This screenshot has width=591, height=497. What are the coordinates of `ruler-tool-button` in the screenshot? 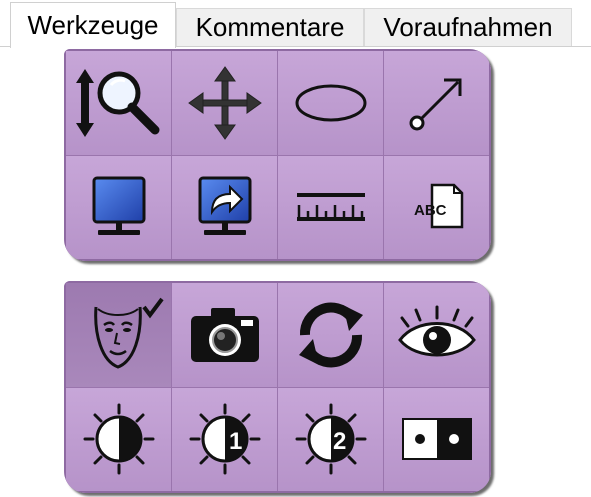 It's located at (330, 207).